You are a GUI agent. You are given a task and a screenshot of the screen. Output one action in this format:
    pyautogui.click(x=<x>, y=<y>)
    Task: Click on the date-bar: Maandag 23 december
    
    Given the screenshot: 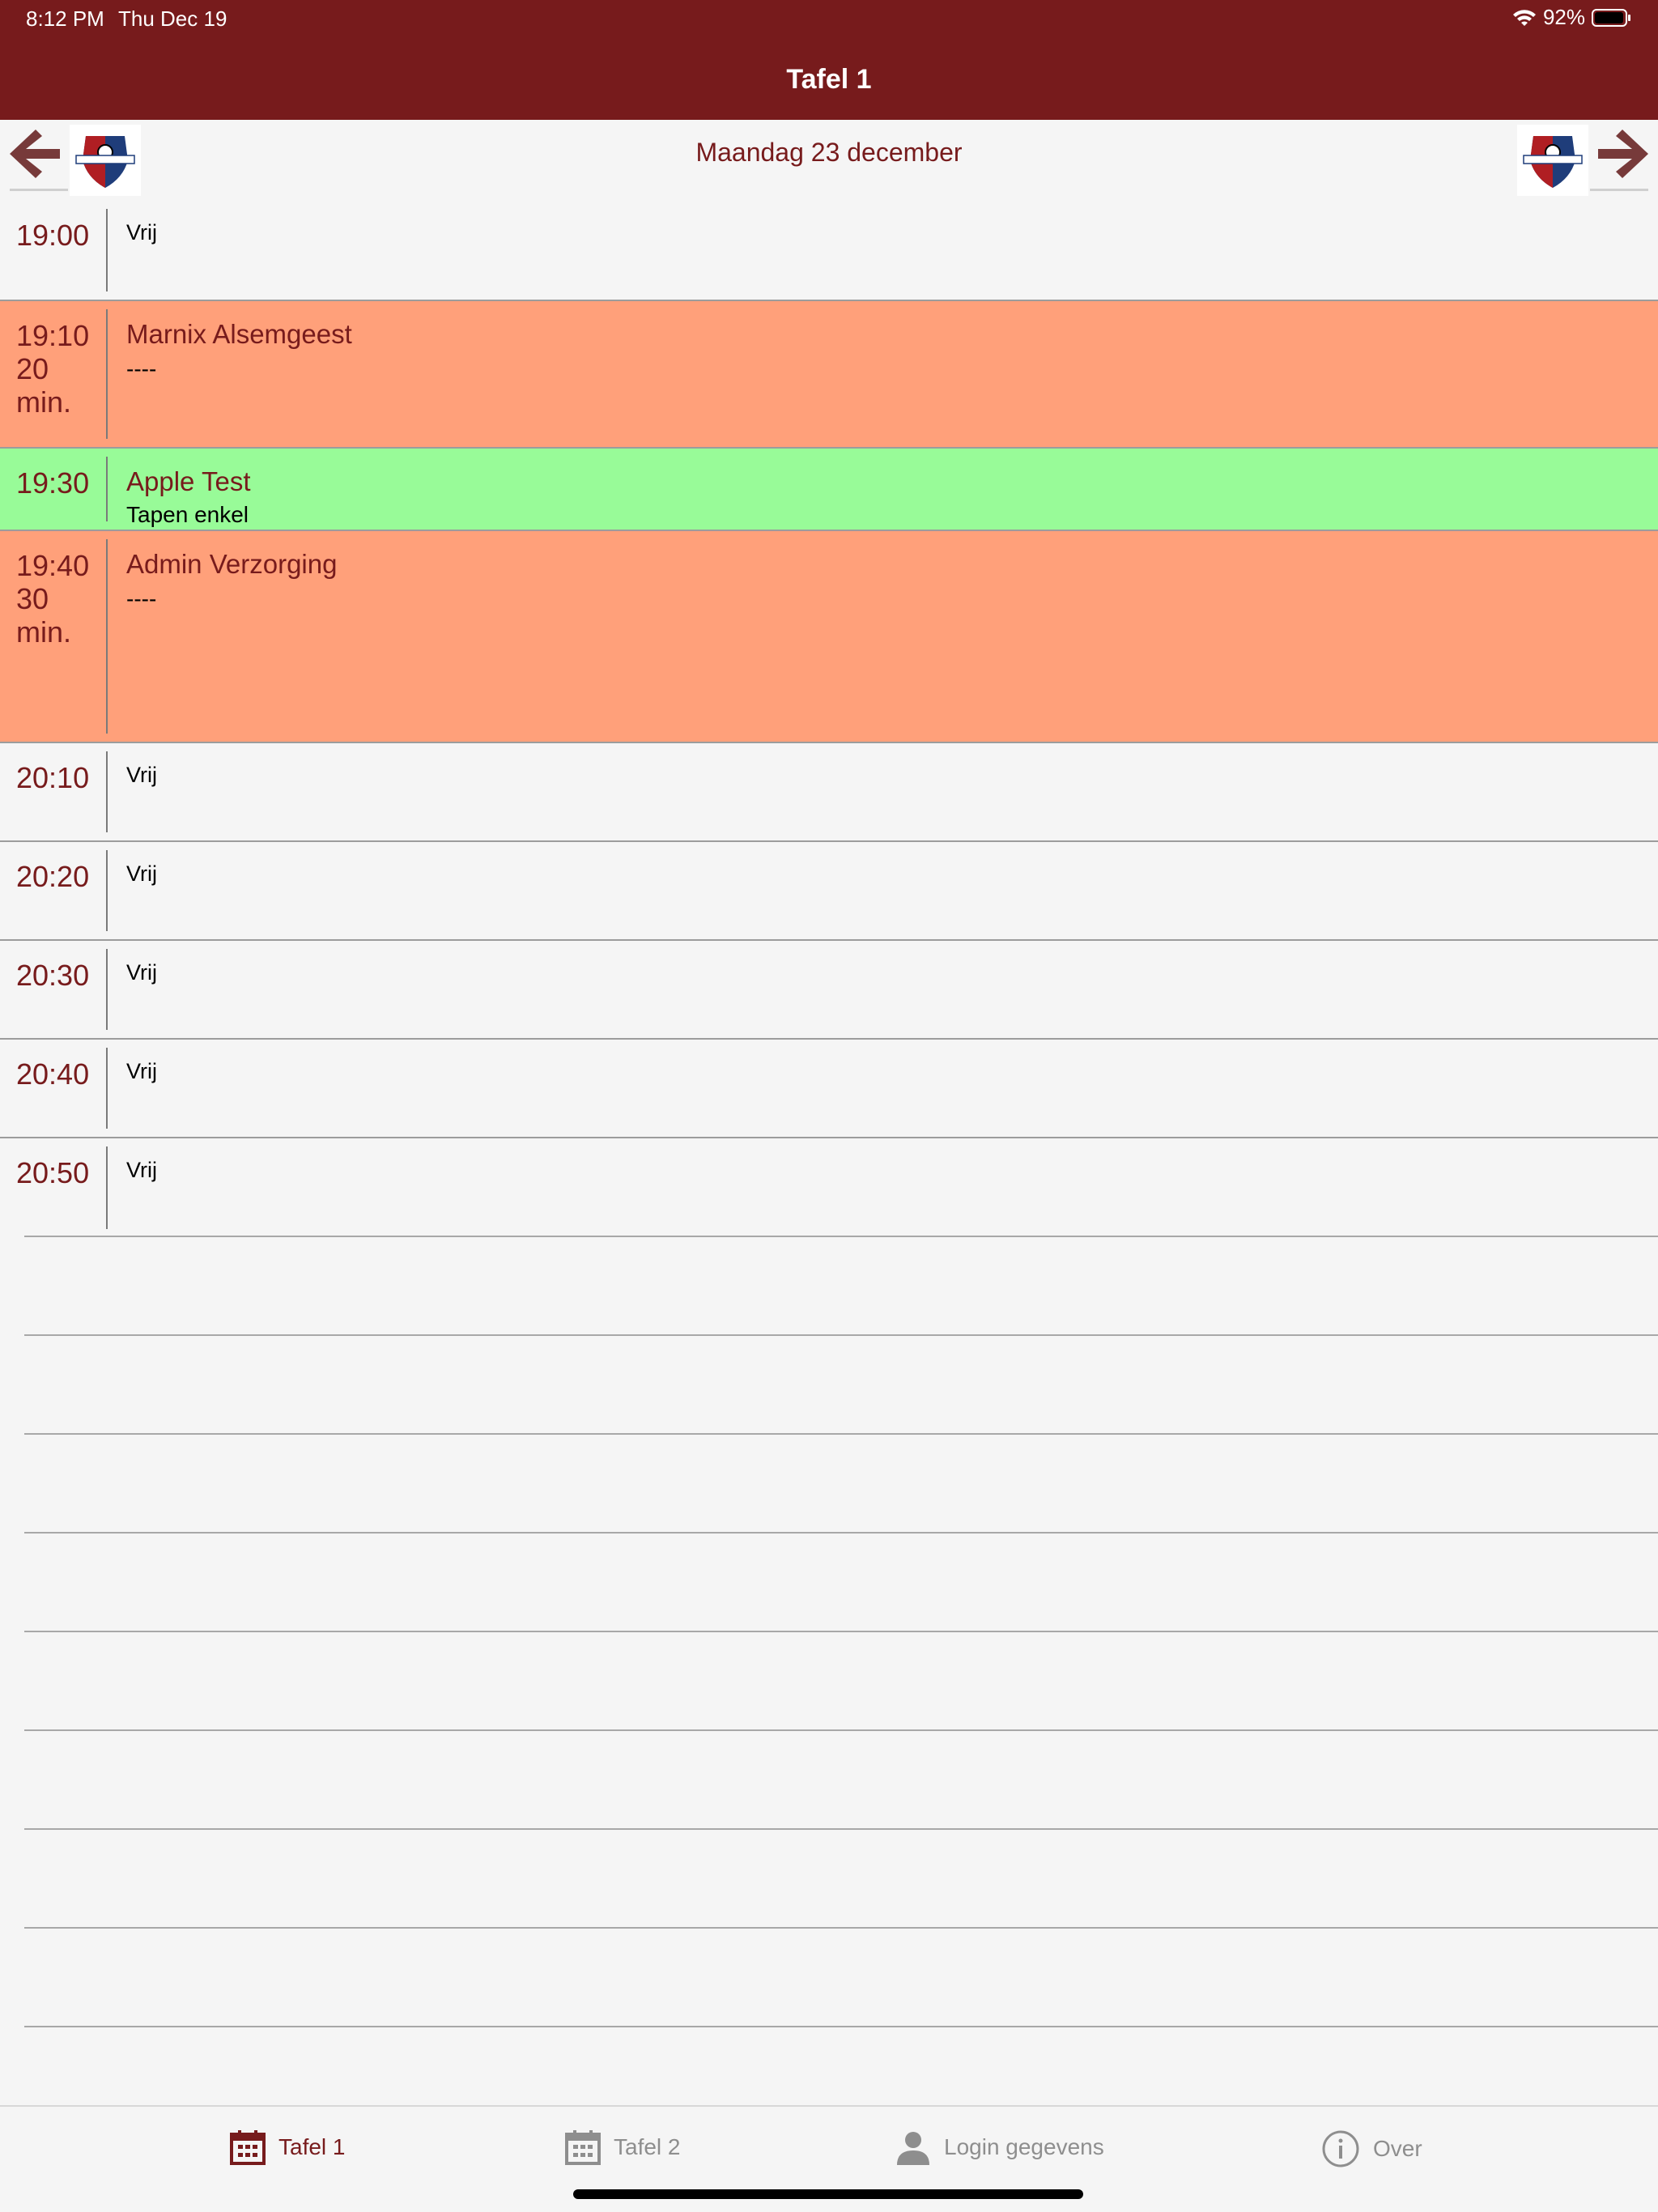 What is the action you would take?
    pyautogui.click(x=829, y=158)
    